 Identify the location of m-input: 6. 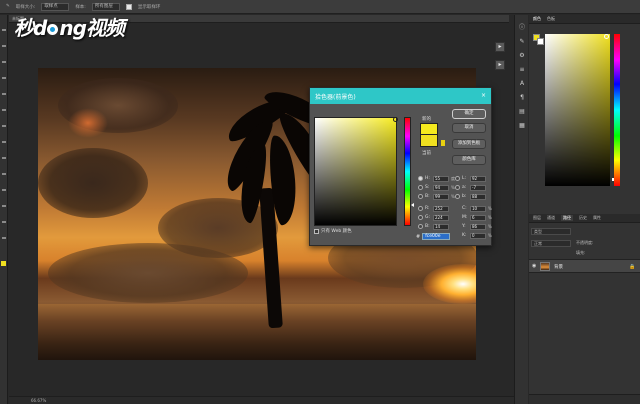
(478, 217).